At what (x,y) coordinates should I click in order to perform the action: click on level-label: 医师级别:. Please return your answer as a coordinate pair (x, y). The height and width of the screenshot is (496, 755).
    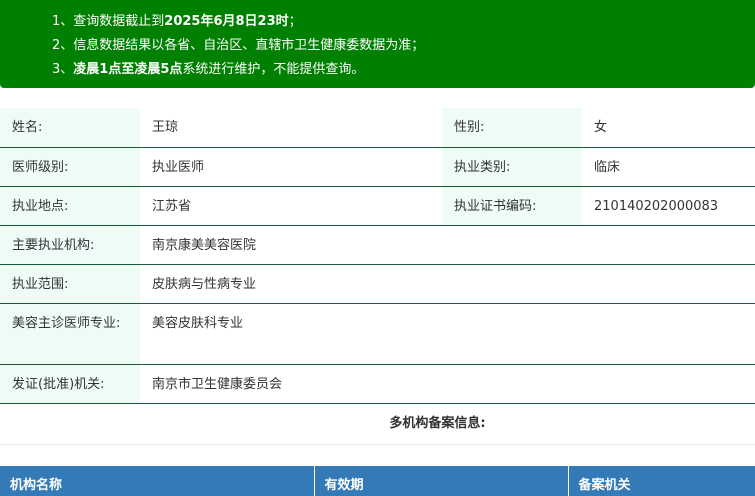
    Looking at the image, I should click on (70, 167).